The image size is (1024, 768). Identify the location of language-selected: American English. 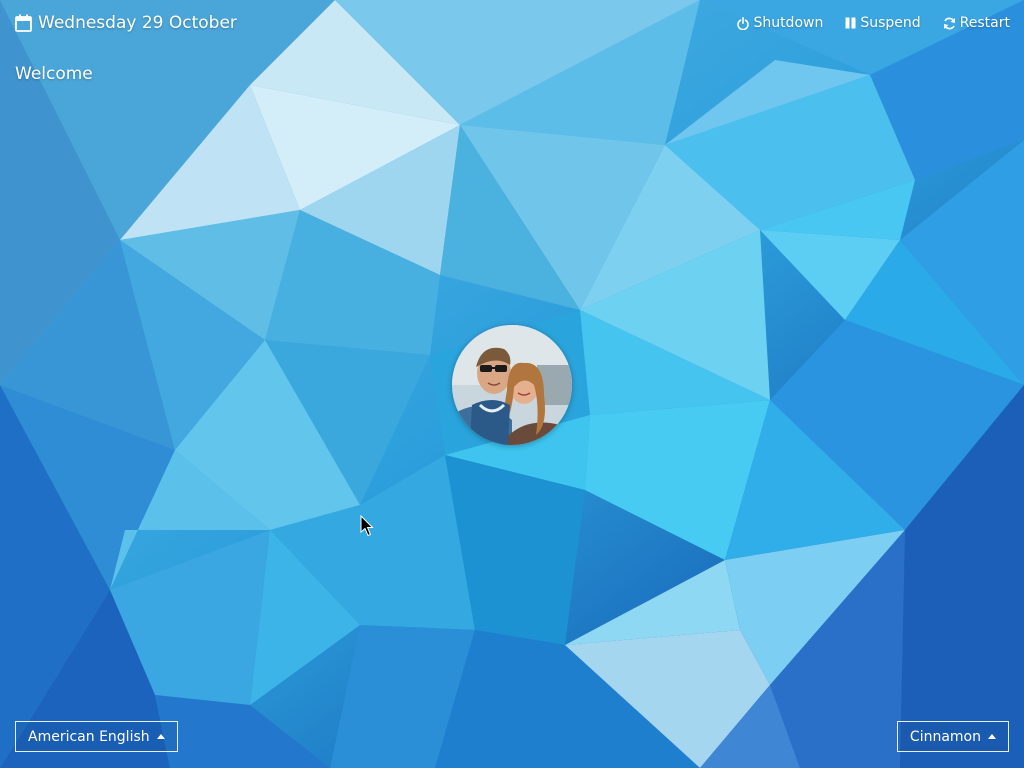
(89, 736).